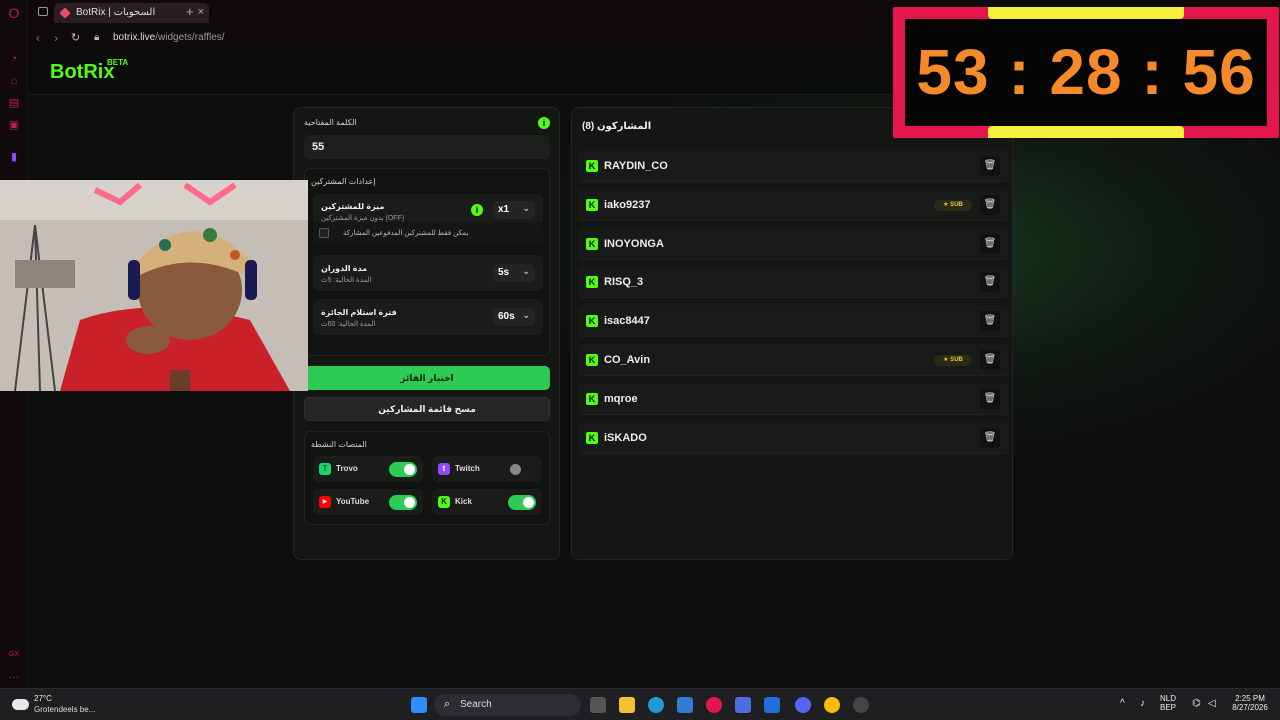 The image size is (1280, 720). What do you see at coordinates (427, 409) in the screenshot?
I see `clear-participants-button: مسح قائمة المشاركين` at bounding box center [427, 409].